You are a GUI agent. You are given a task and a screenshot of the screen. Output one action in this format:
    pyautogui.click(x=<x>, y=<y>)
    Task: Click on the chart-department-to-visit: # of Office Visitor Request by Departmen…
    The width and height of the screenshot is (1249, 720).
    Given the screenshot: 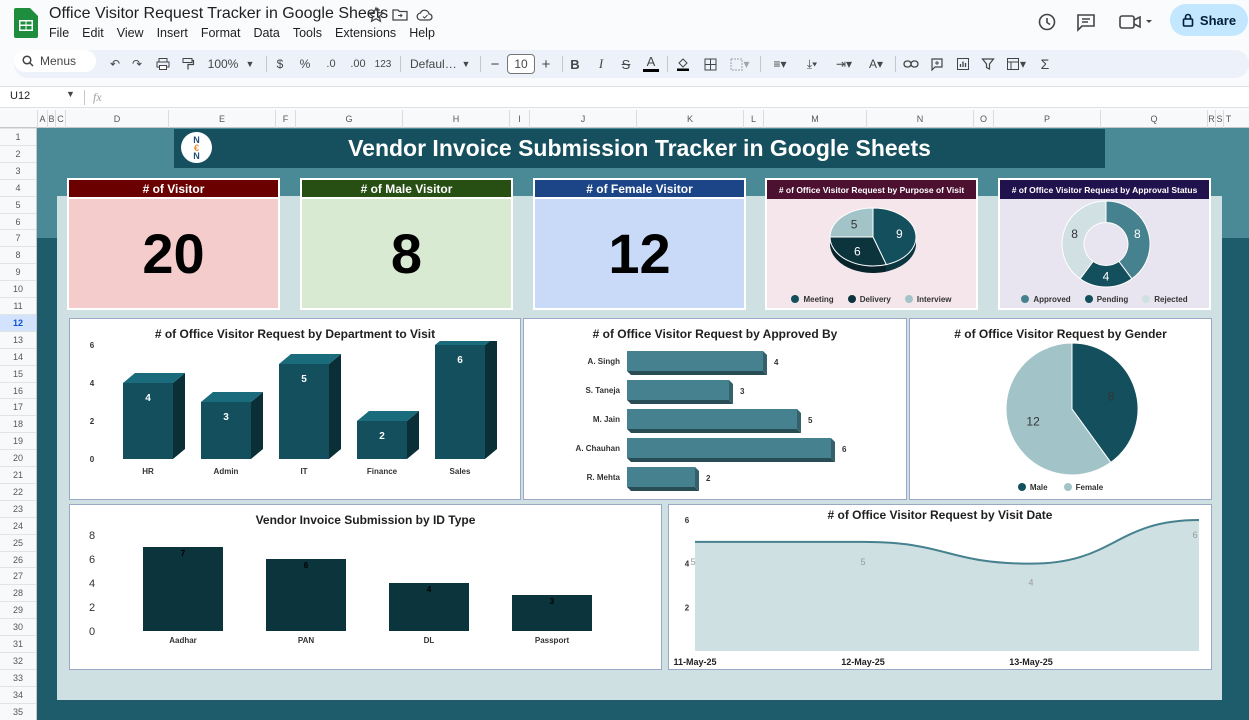 What is the action you would take?
    pyautogui.click(x=295, y=409)
    